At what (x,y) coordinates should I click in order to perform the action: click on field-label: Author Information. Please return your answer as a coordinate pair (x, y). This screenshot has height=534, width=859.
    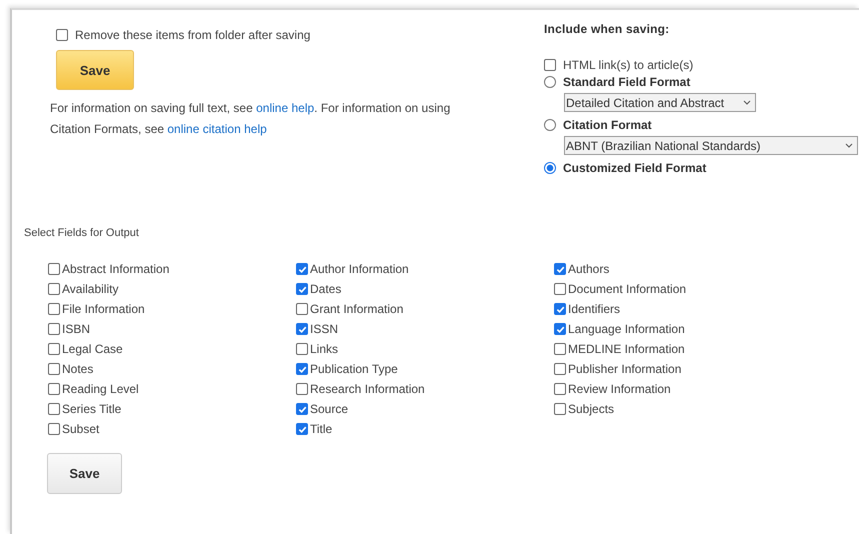
    Looking at the image, I should click on (359, 269).